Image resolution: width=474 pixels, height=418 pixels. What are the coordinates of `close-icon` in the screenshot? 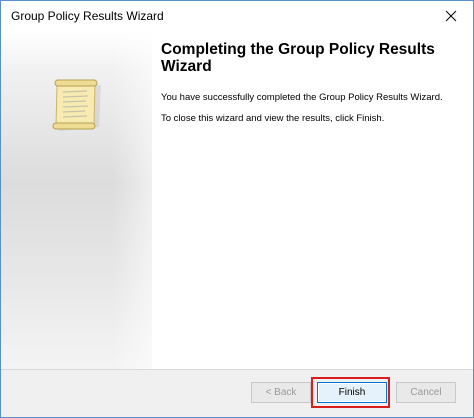 It's located at (451, 16).